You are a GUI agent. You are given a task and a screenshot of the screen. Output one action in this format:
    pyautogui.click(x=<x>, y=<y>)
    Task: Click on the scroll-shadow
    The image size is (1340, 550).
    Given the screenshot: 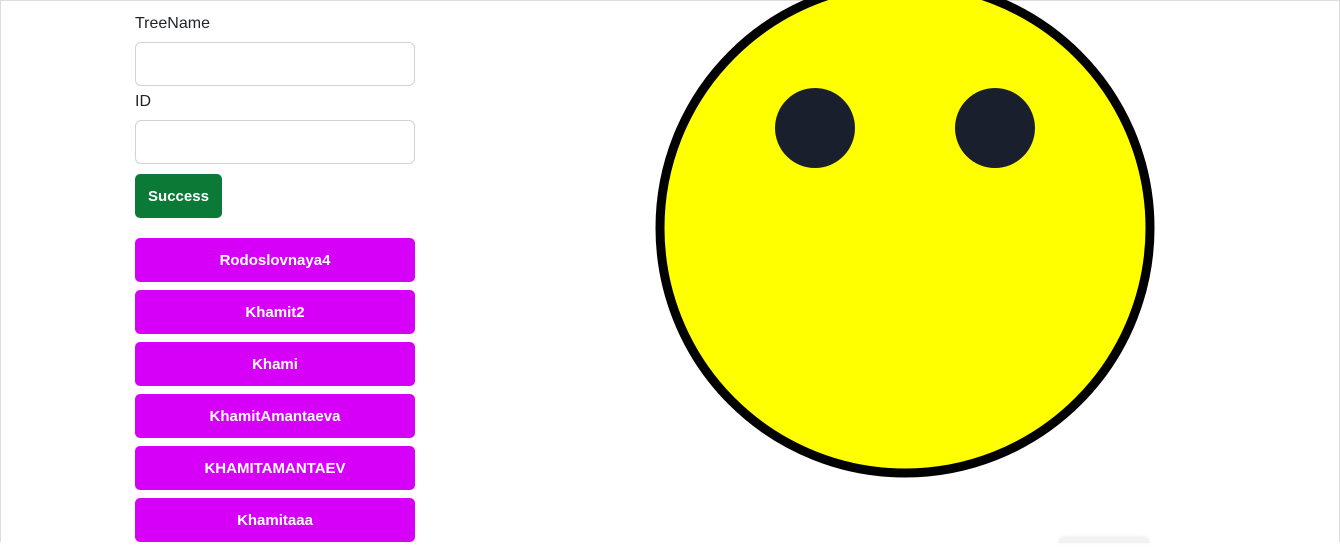 What is the action you would take?
    pyautogui.click(x=1104, y=540)
    